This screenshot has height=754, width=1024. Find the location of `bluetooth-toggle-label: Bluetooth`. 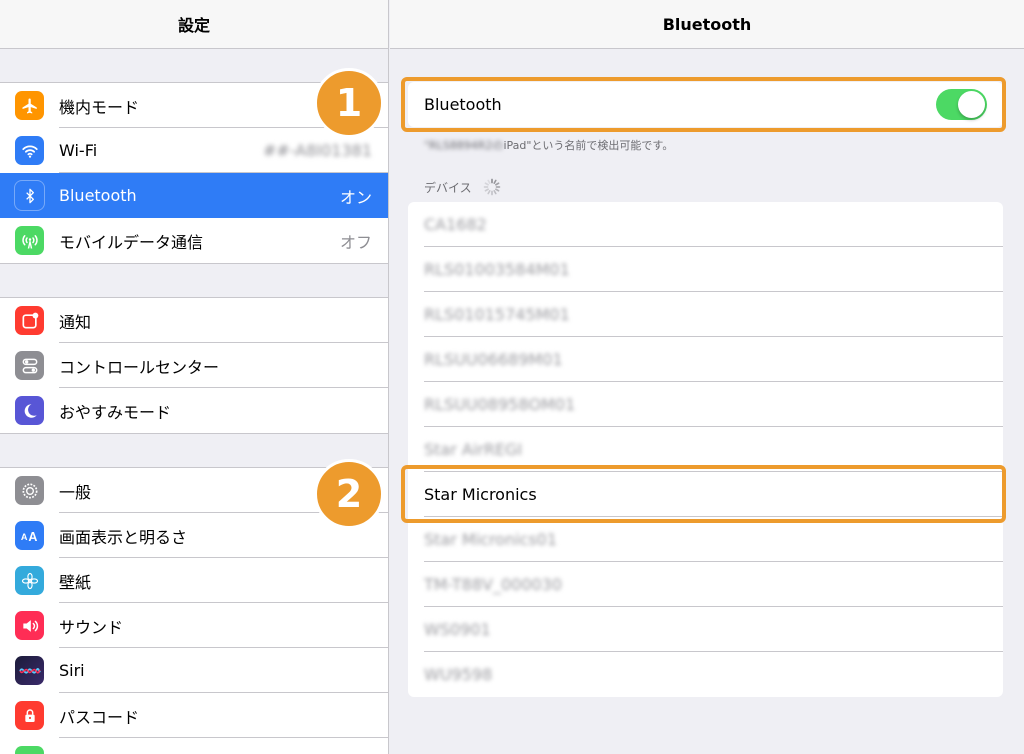

bluetooth-toggle-label: Bluetooth is located at coordinates (463, 104).